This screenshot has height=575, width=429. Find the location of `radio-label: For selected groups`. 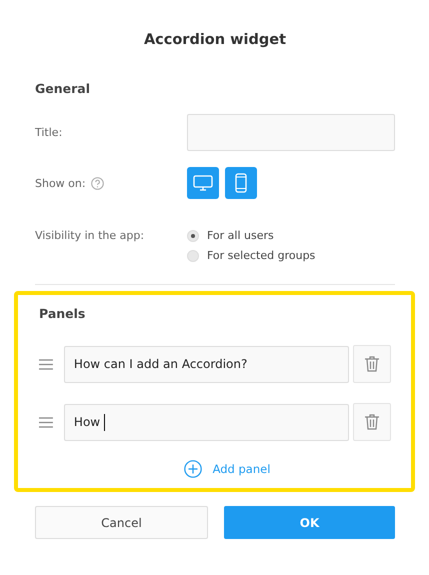

radio-label: For selected groups is located at coordinates (261, 255).